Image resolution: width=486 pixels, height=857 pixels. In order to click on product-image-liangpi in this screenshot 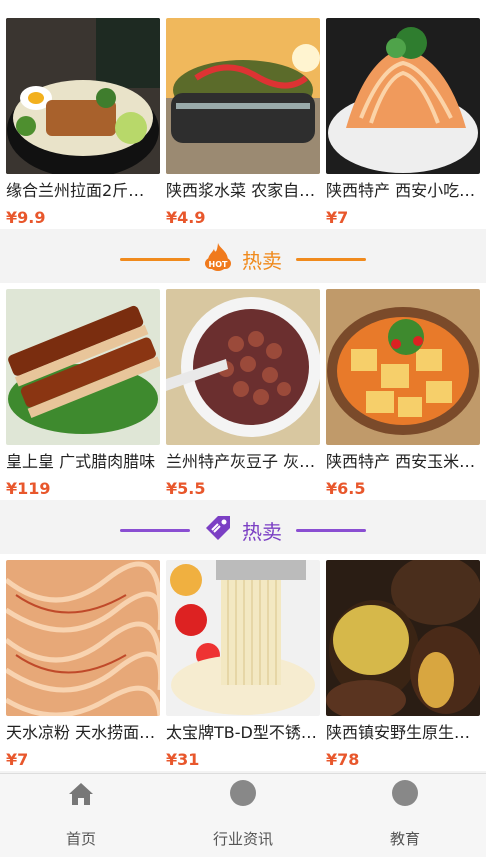, I will do `click(403, 96)`.